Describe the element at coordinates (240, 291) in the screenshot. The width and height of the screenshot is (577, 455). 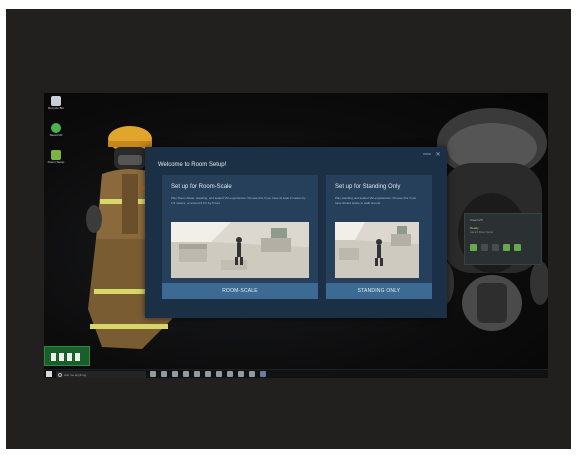
I see `room-scale-button: ROOM-SCALE` at that location.